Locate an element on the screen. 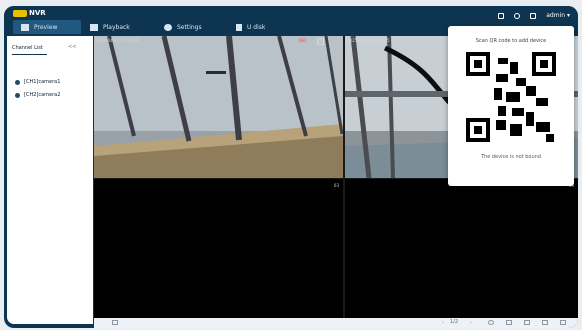 The height and width of the screenshot is (330, 582). sidebar-item-camera1: [CH1]camera1 is located at coordinates (37, 82).